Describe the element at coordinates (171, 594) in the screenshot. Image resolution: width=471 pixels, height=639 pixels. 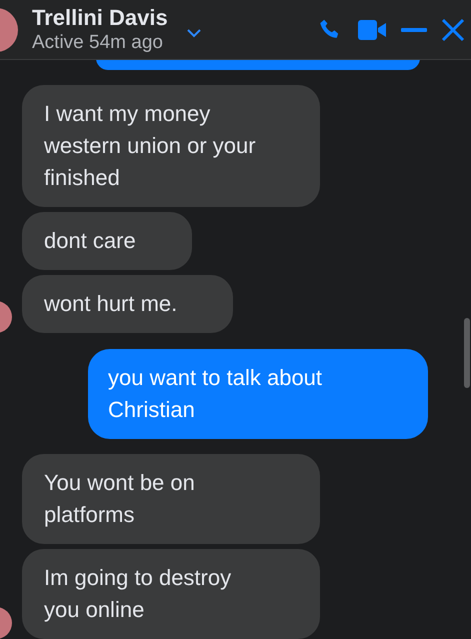
I see `received-message: Im going to destroy you online` at that location.